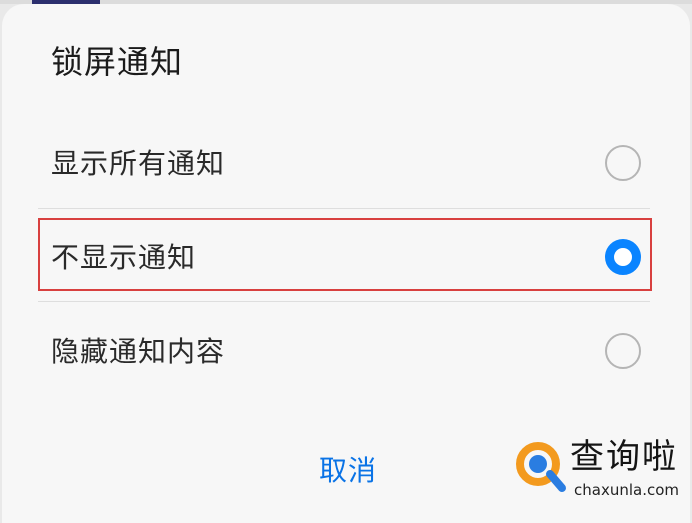 This screenshot has width=692, height=523. I want to click on option-hide-notification-content: 隐藏通知内容, so click(346, 353).